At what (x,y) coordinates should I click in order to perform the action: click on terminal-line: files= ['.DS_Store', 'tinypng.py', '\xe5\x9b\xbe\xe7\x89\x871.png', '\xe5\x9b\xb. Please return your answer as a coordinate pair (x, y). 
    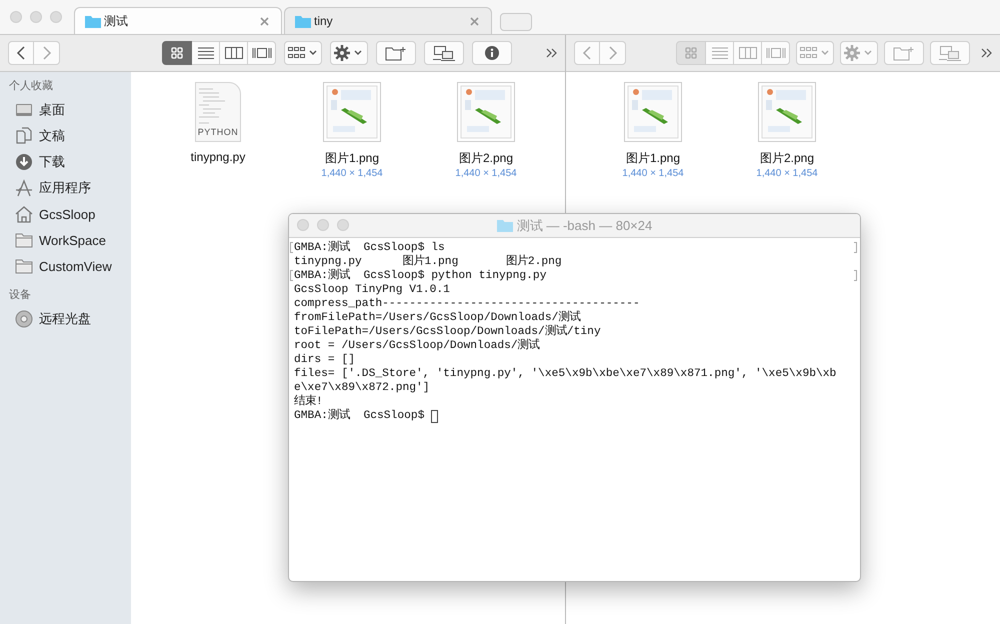
    Looking at the image, I should click on (565, 374).